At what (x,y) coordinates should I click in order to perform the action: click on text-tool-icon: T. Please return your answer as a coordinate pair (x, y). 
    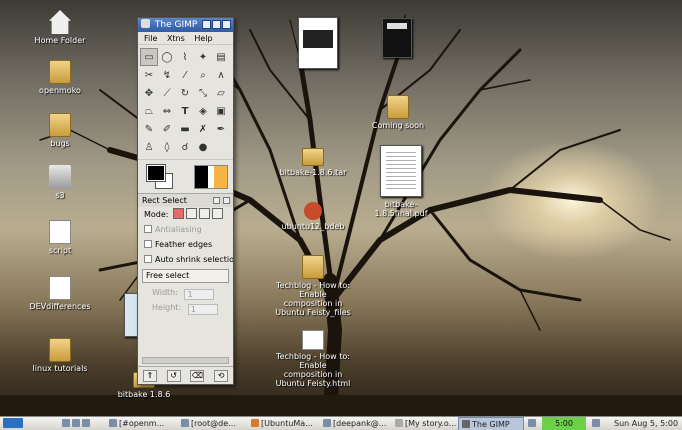
    Looking at the image, I should click on (185, 111).